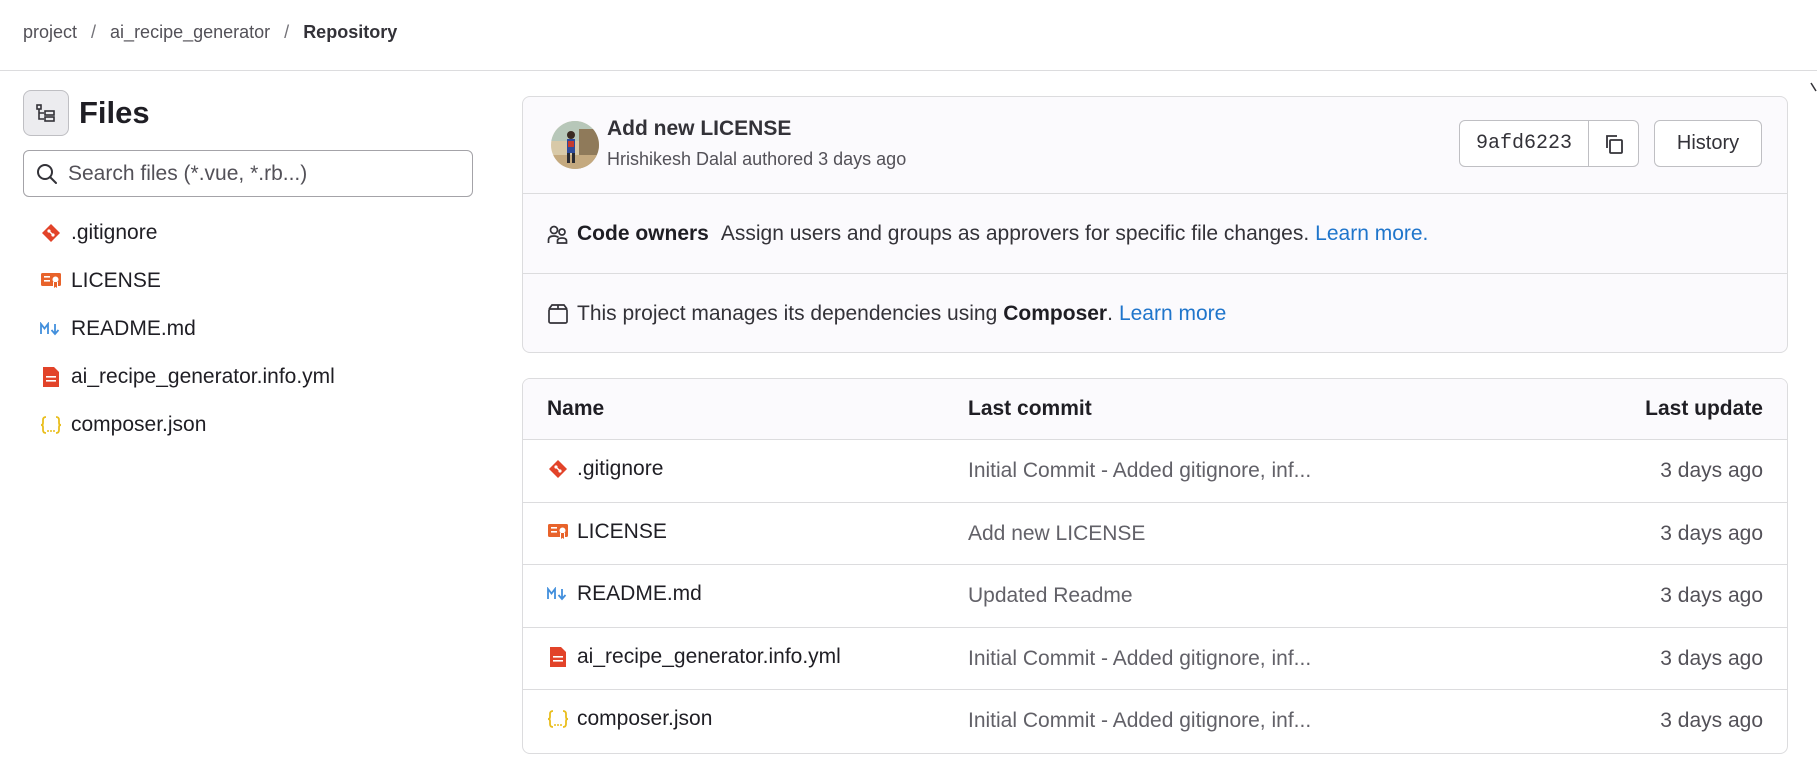 This screenshot has width=1817, height=765. Describe the element at coordinates (1813, 87) in the screenshot. I see `edge-caret-icon` at that location.